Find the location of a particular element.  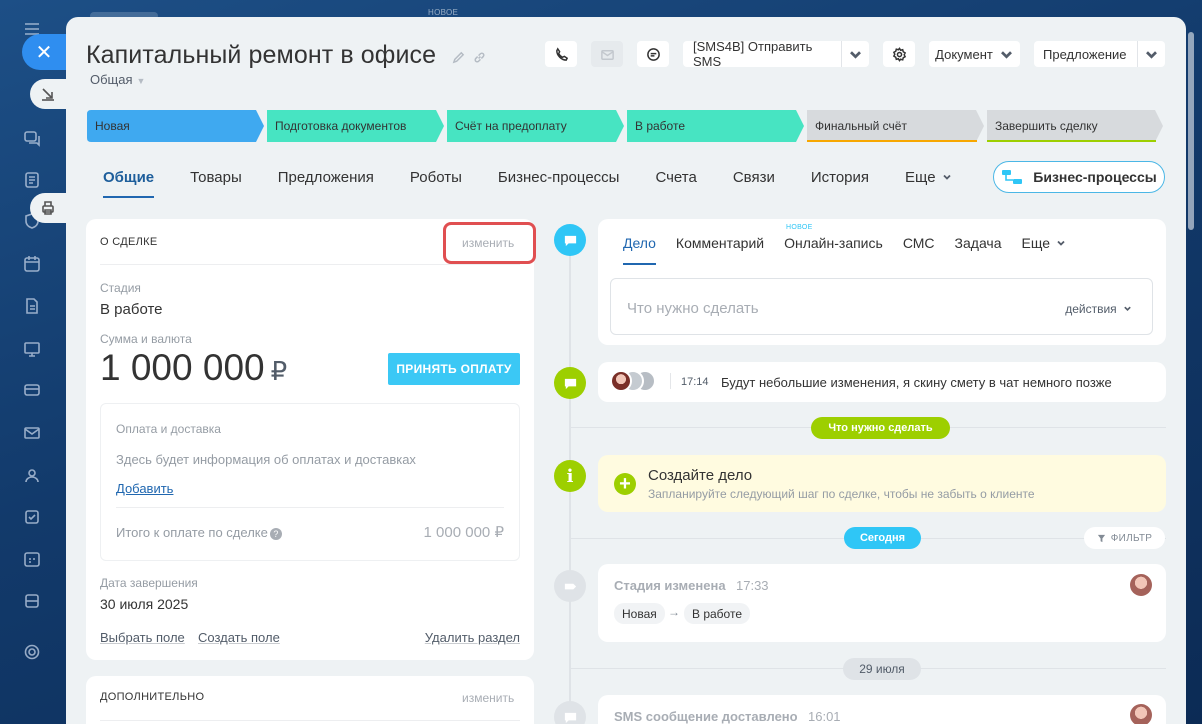

grid-calendar-icon is located at coordinates (32, 559).